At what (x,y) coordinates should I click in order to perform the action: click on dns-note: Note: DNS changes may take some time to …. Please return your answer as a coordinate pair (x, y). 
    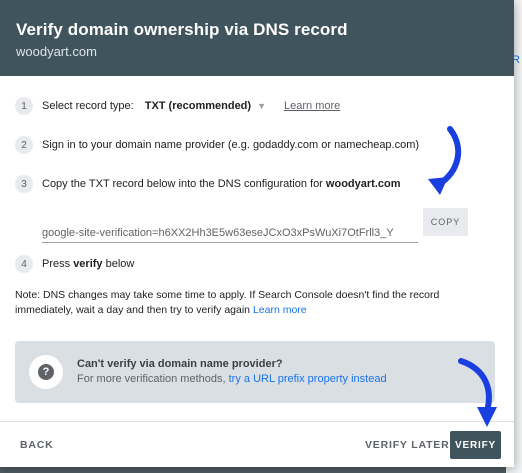
    Looking at the image, I should click on (255, 303).